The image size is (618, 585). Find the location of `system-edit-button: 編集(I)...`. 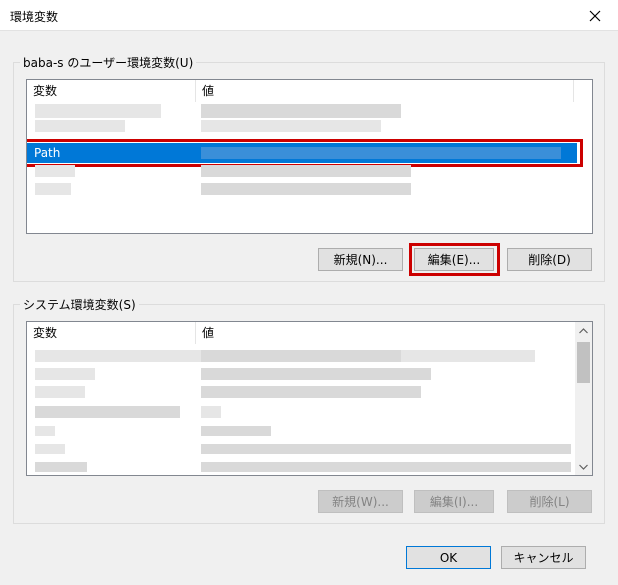

system-edit-button: 編集(I)... is located at coordinates (454, 501).